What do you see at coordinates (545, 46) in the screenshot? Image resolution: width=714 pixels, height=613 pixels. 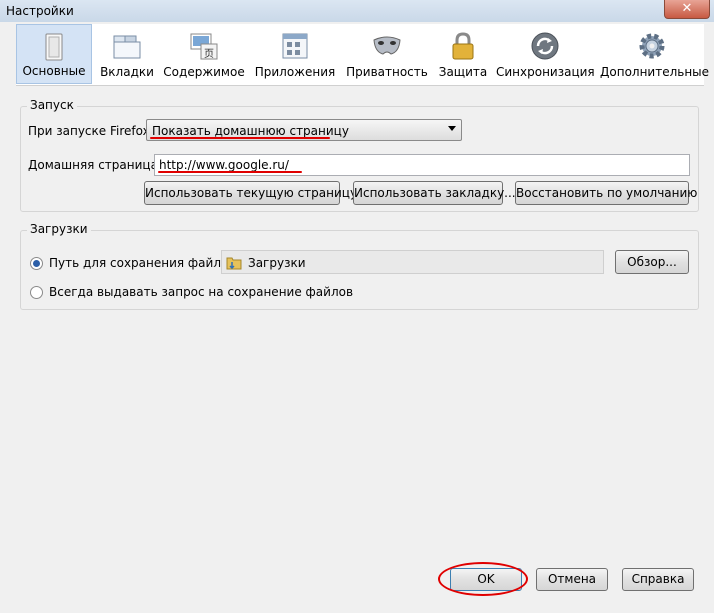 I see `sync-icon` at bounding box center [545, 46].